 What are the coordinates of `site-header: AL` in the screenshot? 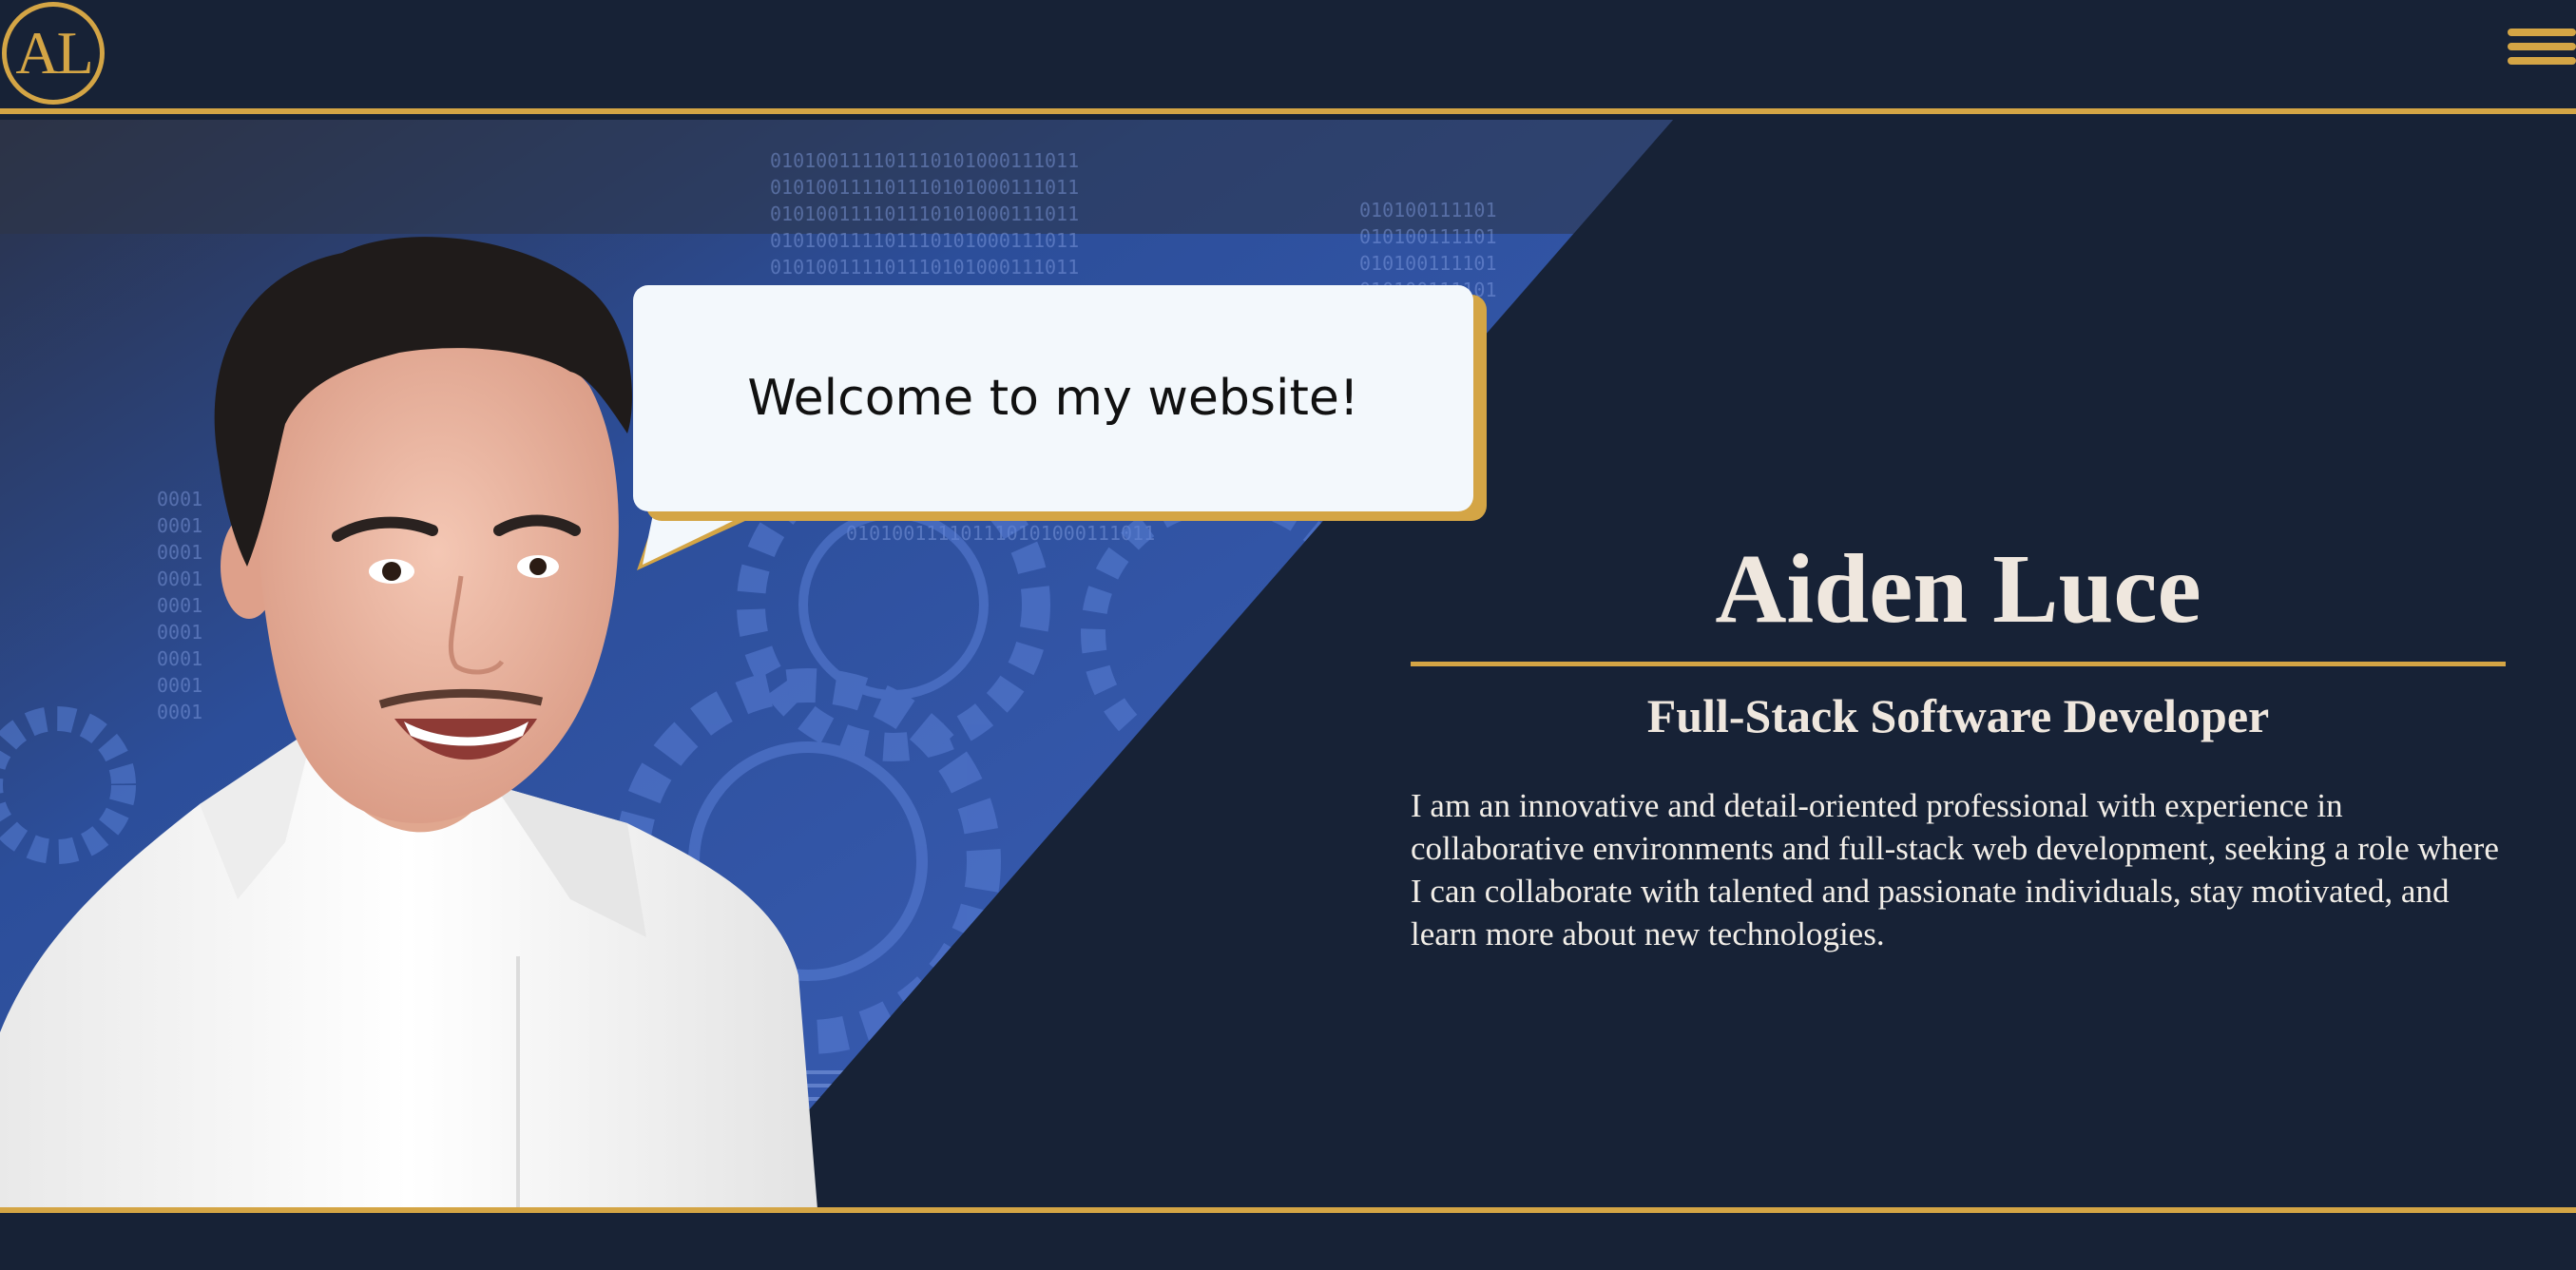 It's located at (1288, 57).